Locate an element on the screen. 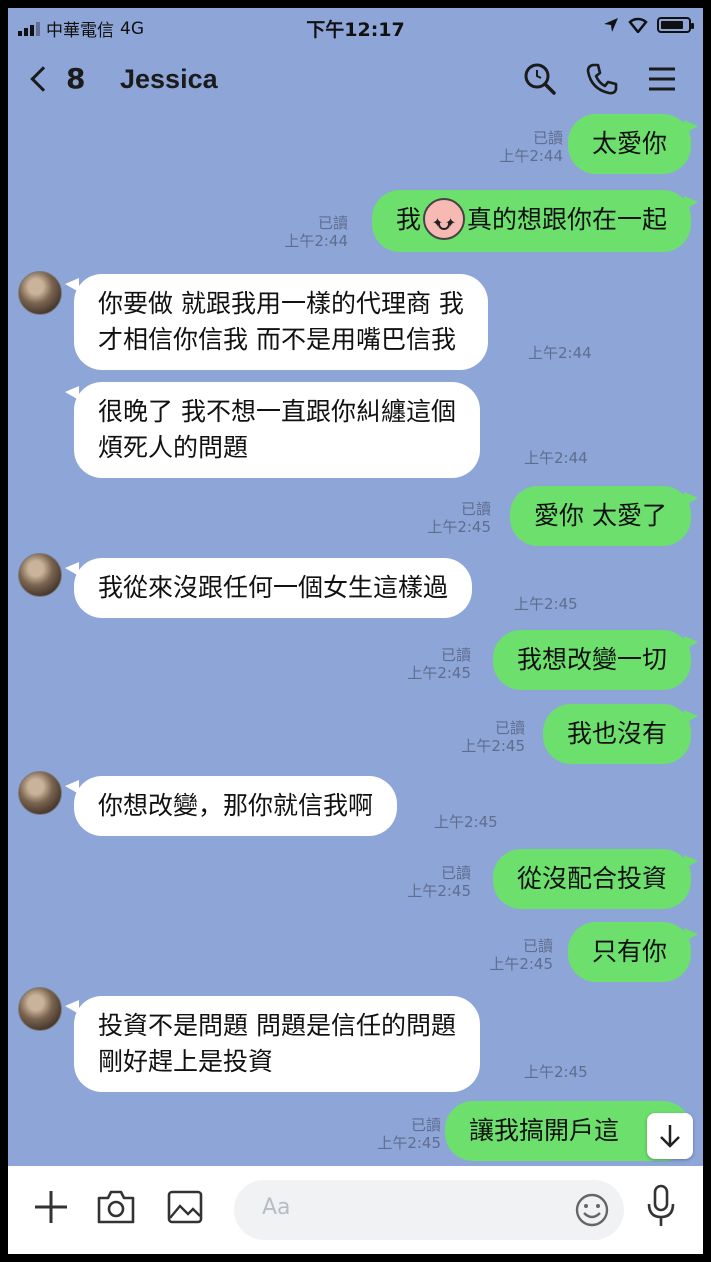 The image size is (711, 1262). menu-icon is located at coordinates (662, 79).